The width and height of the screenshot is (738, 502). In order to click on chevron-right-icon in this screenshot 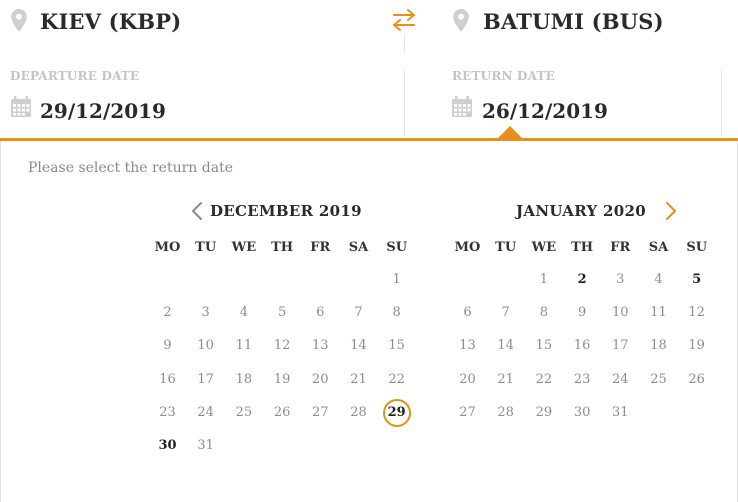, I will do `click(671, 211)`.